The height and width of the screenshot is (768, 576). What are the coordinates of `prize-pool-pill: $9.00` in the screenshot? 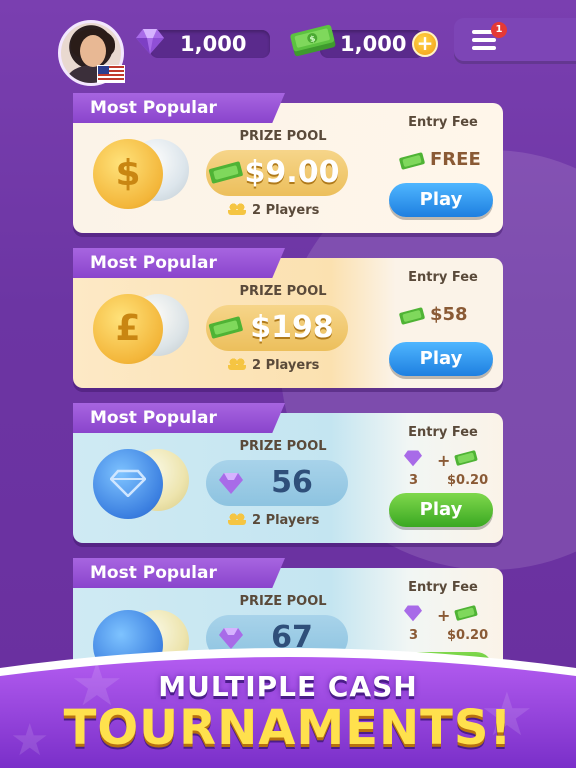 It's located at (277, 173).